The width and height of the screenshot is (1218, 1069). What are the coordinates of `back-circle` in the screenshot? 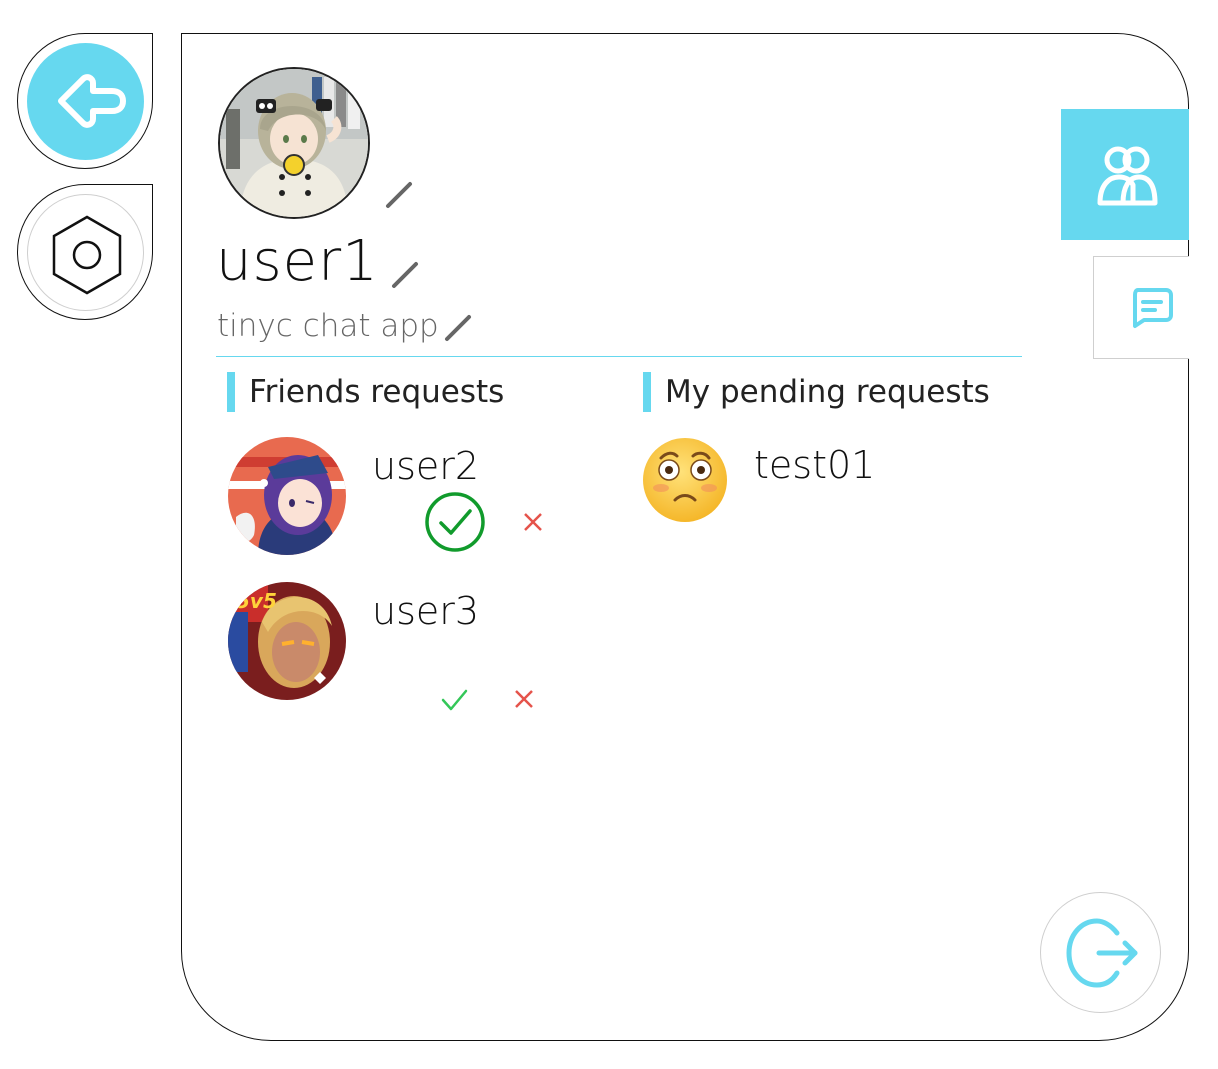 It's located at (85, 101).